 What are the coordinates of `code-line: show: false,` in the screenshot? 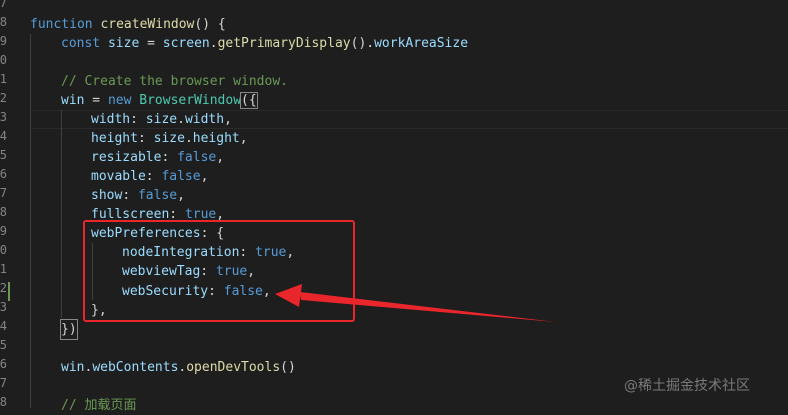 It's located at (138, 195).